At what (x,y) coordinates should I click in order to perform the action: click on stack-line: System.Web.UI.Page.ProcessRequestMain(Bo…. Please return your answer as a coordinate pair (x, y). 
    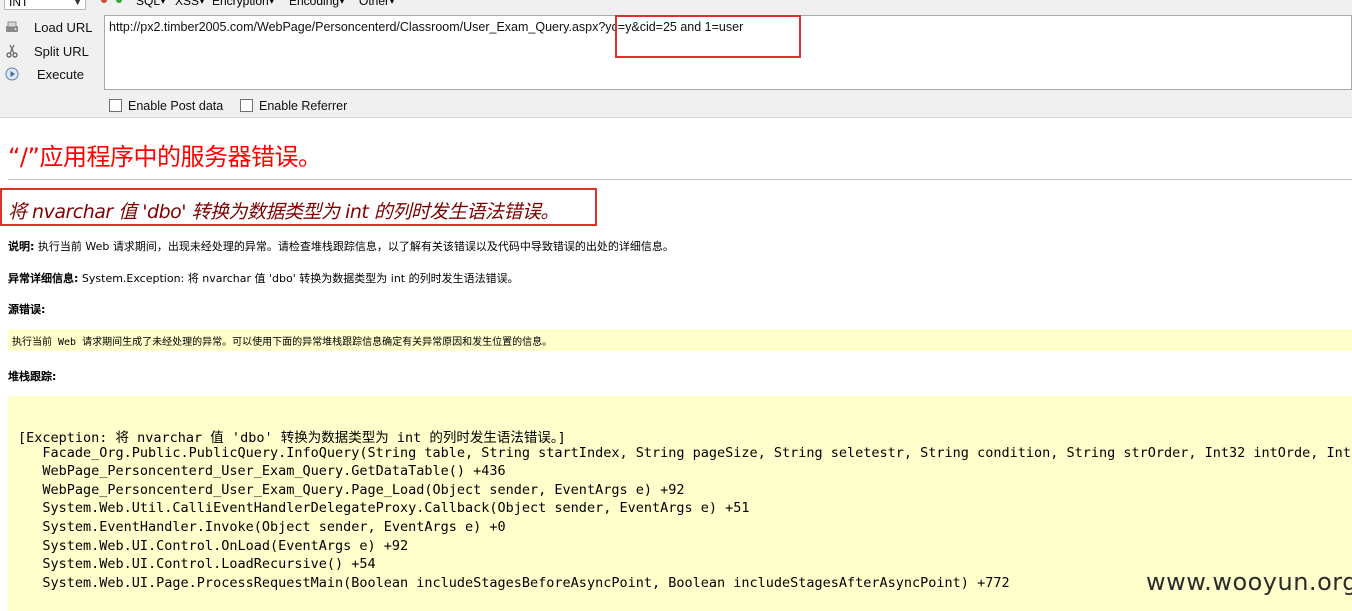
    Looking at the image, I should click on (514, 583).